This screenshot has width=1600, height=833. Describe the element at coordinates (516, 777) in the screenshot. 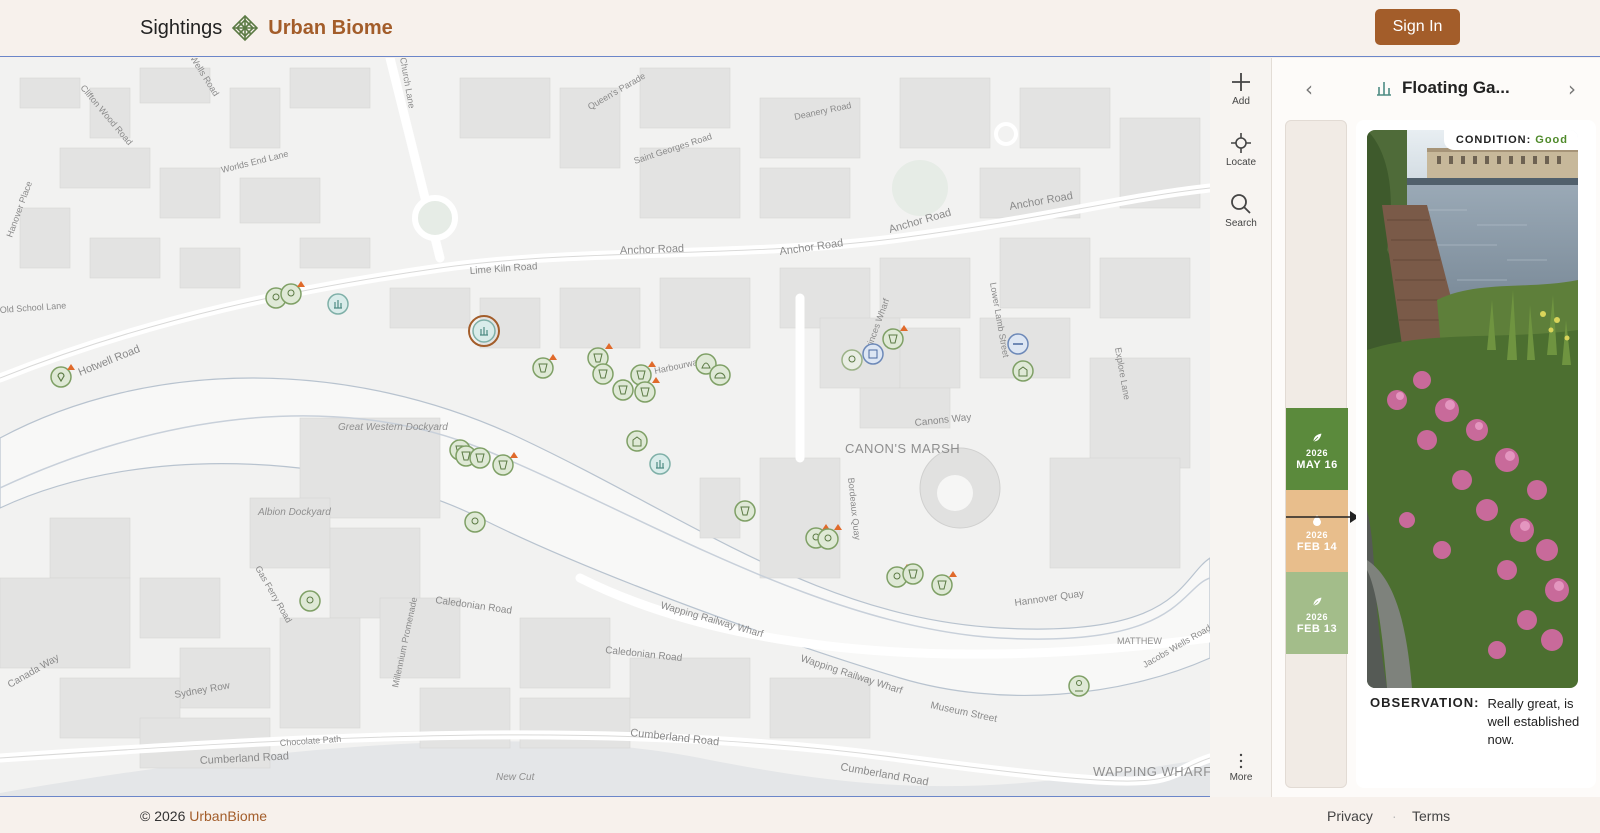

I see `area-label: New Cut` at that location.